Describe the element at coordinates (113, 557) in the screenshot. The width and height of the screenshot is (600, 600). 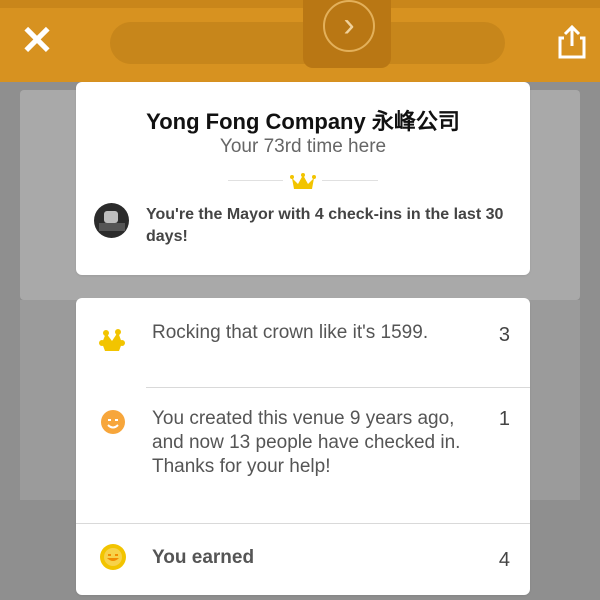
I see `coin-icon` at that location.